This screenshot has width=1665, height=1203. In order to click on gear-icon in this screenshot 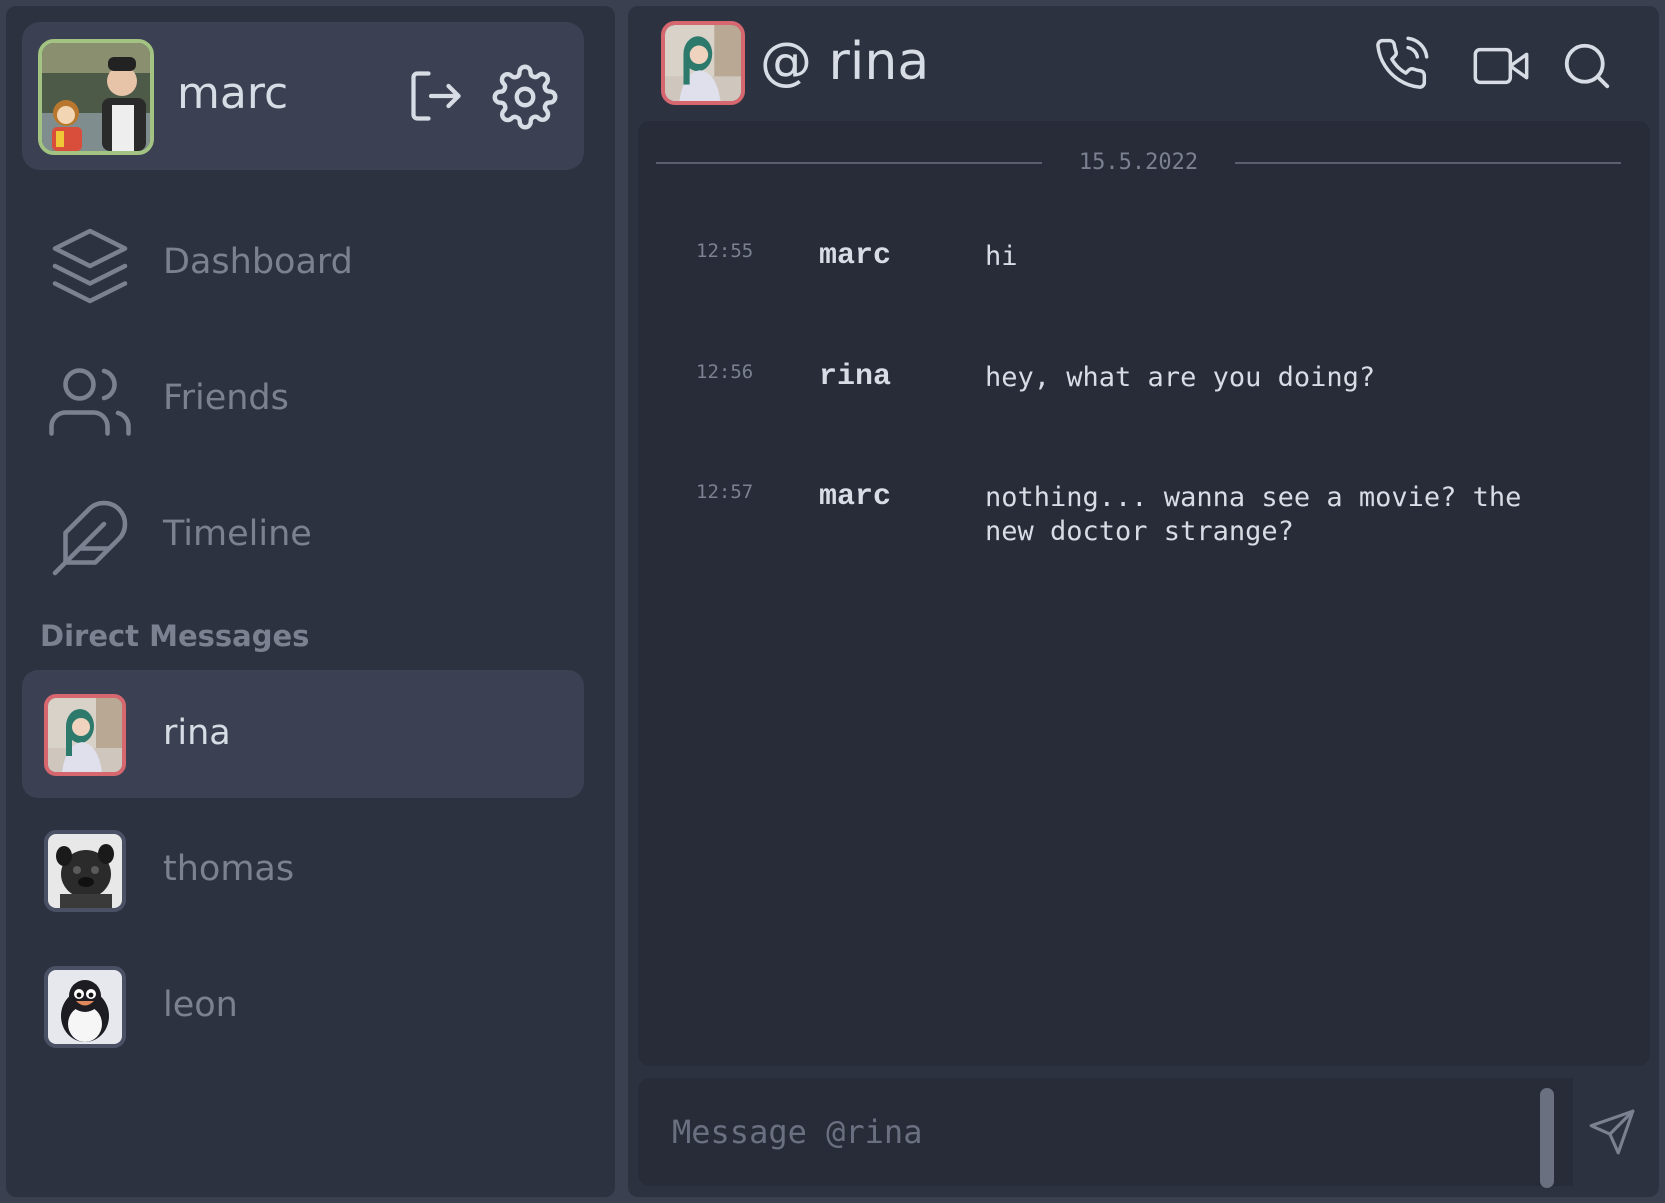, I will do `click(525, 97)`.